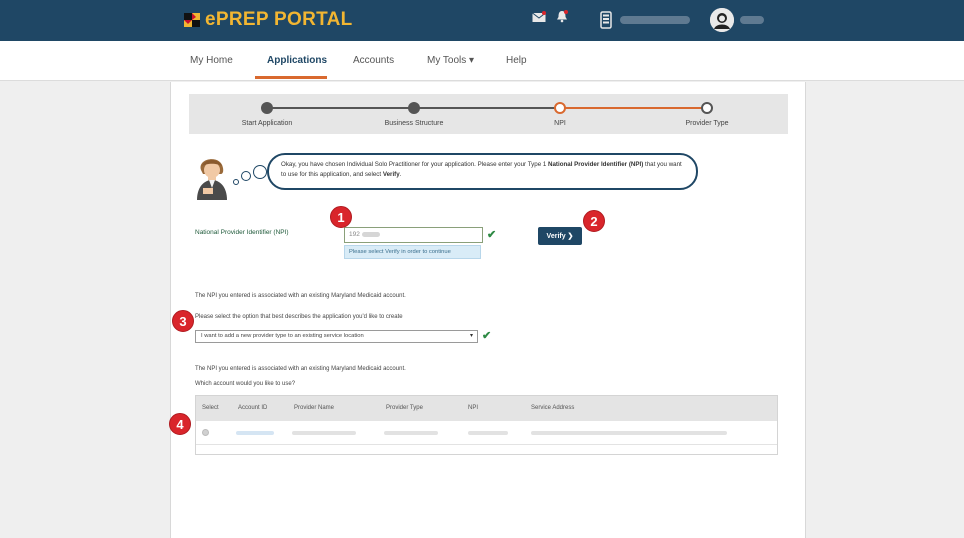 This screenshot has width=964, height=538. I want to click on user-menu, so click(682, 20).